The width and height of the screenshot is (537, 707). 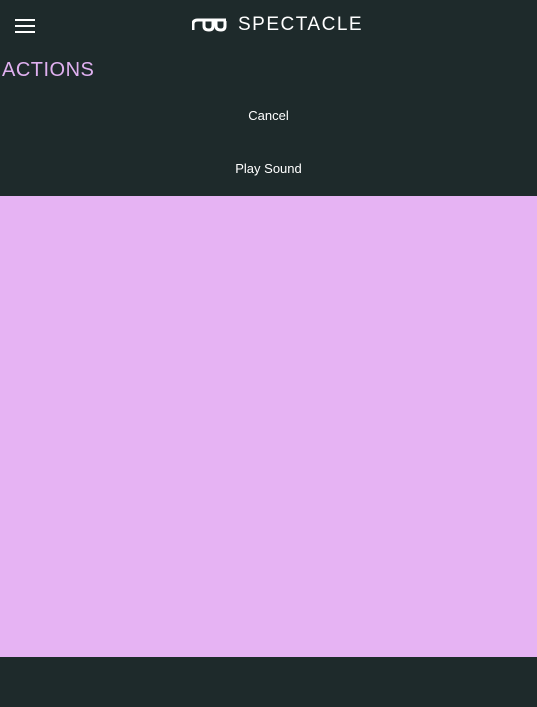 I want to click on glasses-icon, so click(x=209, y=25).